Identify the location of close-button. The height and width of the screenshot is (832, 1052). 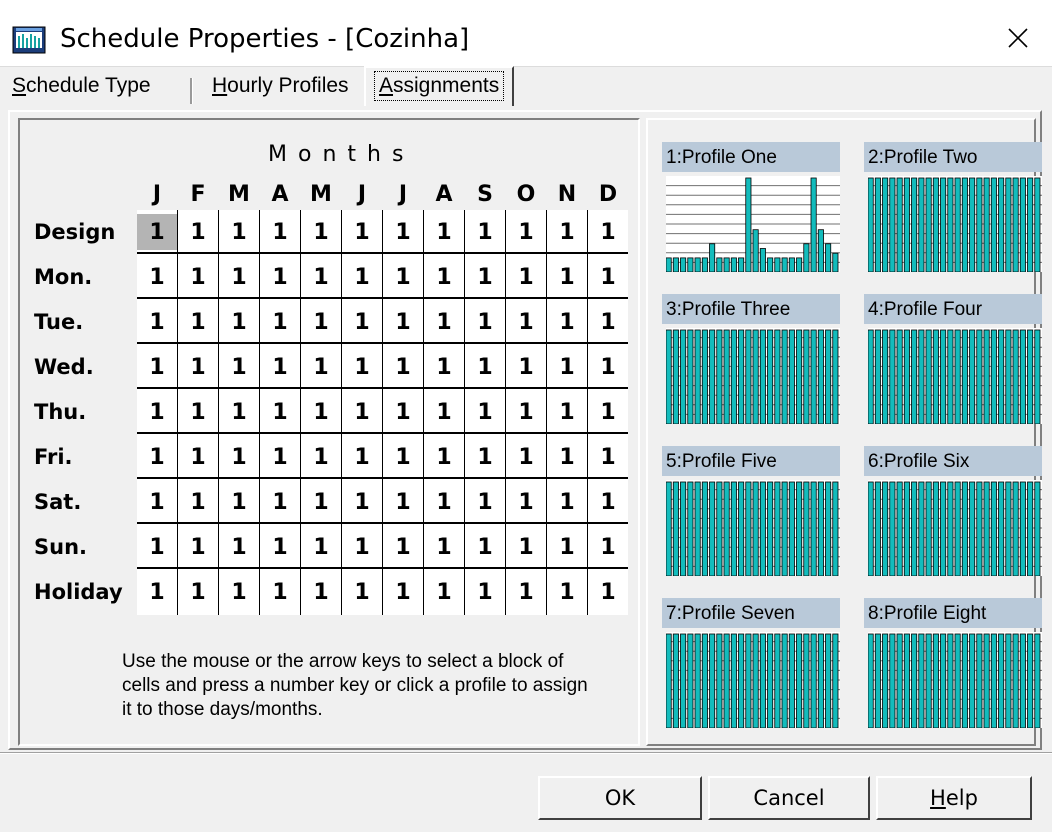
(1018, 38).